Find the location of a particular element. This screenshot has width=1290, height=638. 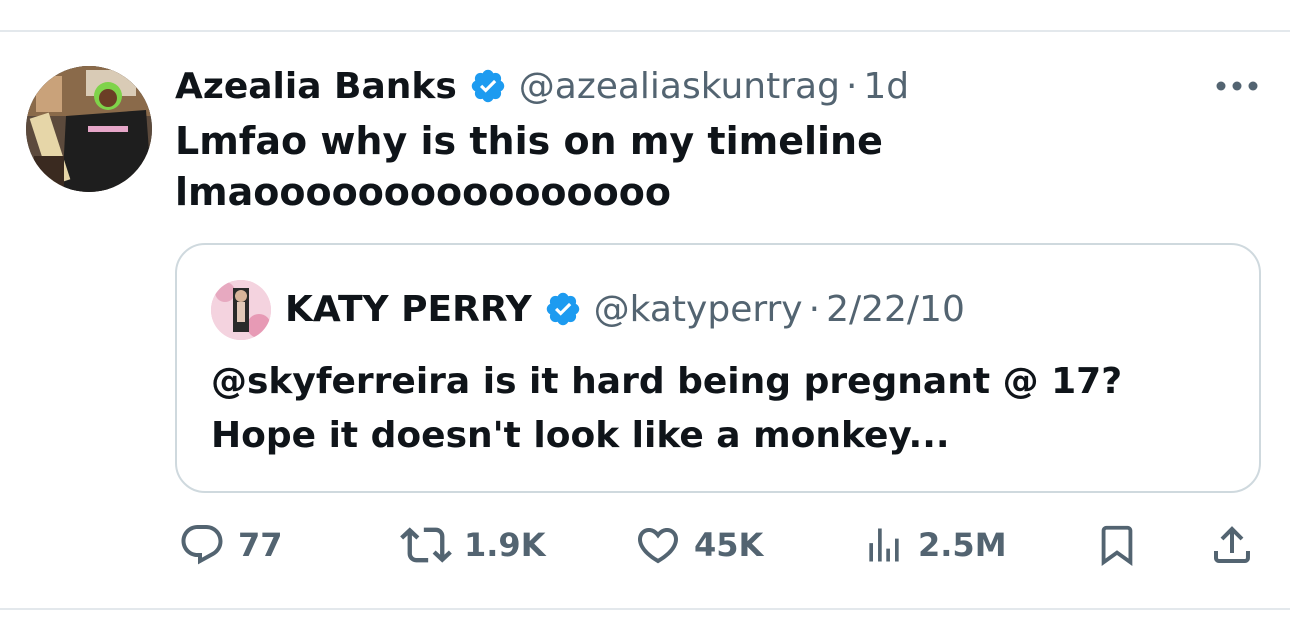

like-button: 45K is located at coordinates (698, 545).